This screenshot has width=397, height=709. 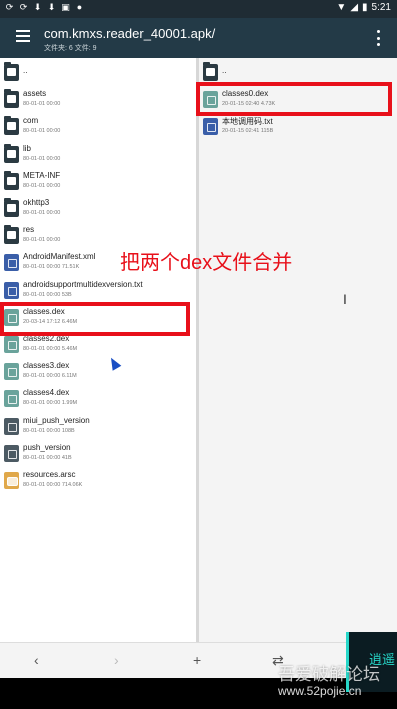 What do you see at coordinates (50, 376) in the screenshot?
I see `file-meta: 80-01-01 00:00 6.11M` at bounding box center [50, 376].